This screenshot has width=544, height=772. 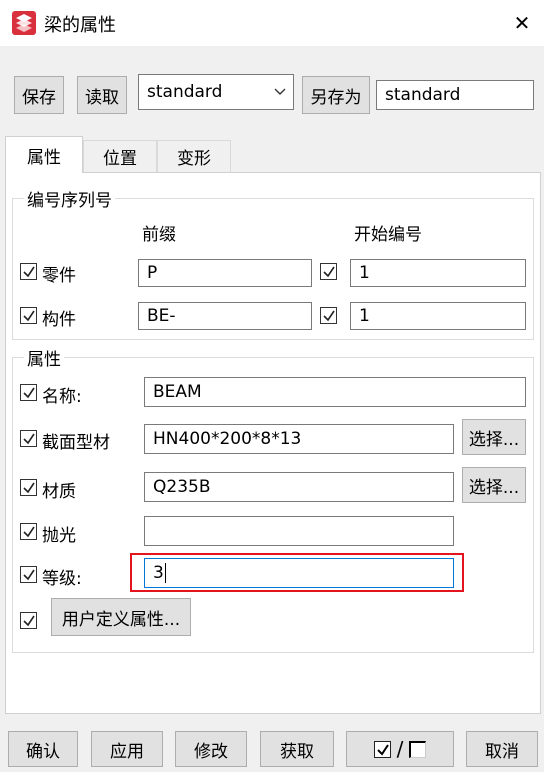 I want to click on close-button: ✕, so click(x=522, y=23).